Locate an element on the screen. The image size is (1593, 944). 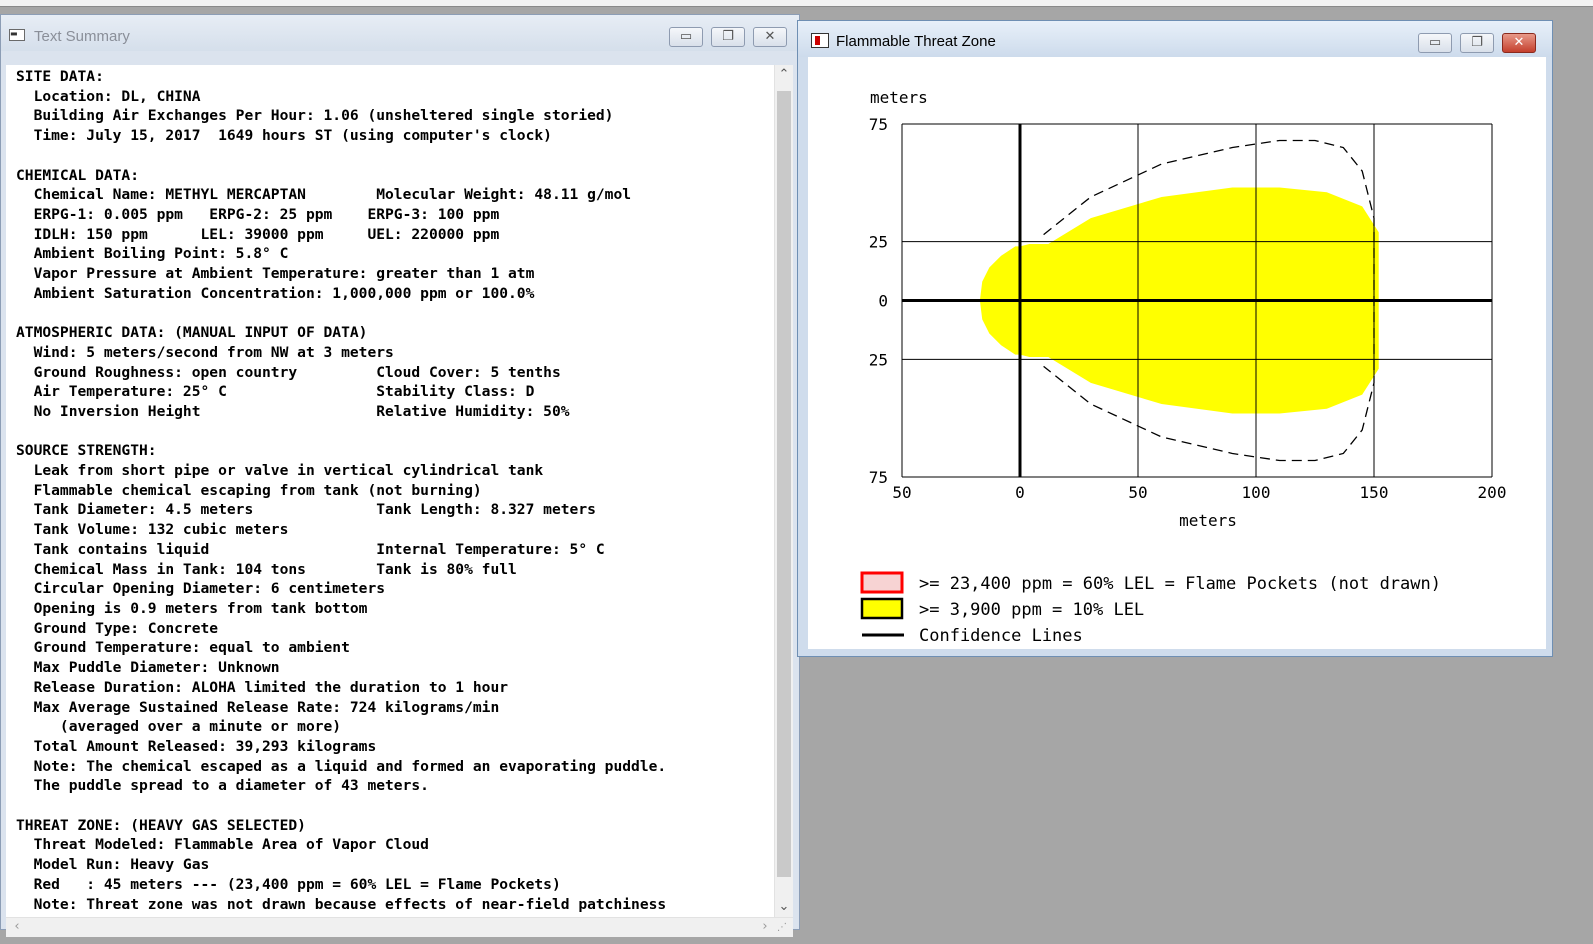
x-tick-label: 100 is located at coordinates (1256, 492).